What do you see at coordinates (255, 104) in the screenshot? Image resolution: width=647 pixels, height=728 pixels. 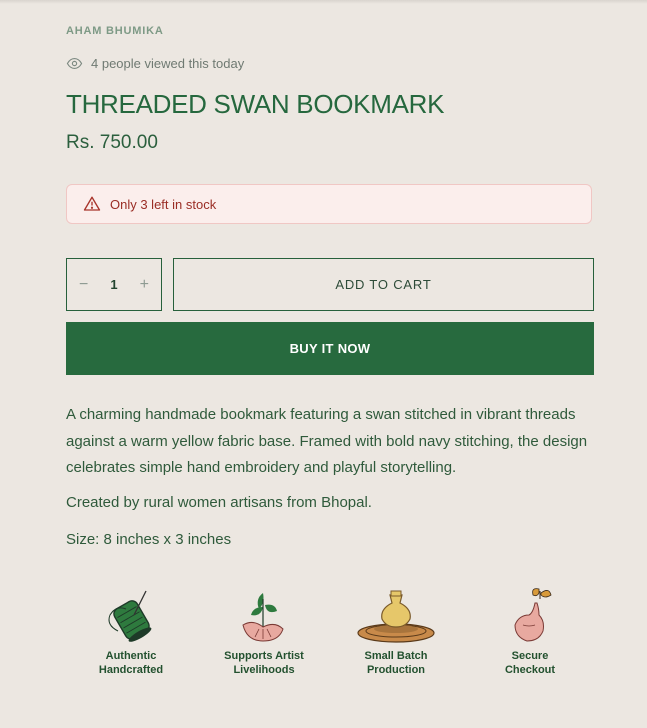 I see `product-title: THREADED SWAN BOOKMARK` at bounding box center [255, 104].